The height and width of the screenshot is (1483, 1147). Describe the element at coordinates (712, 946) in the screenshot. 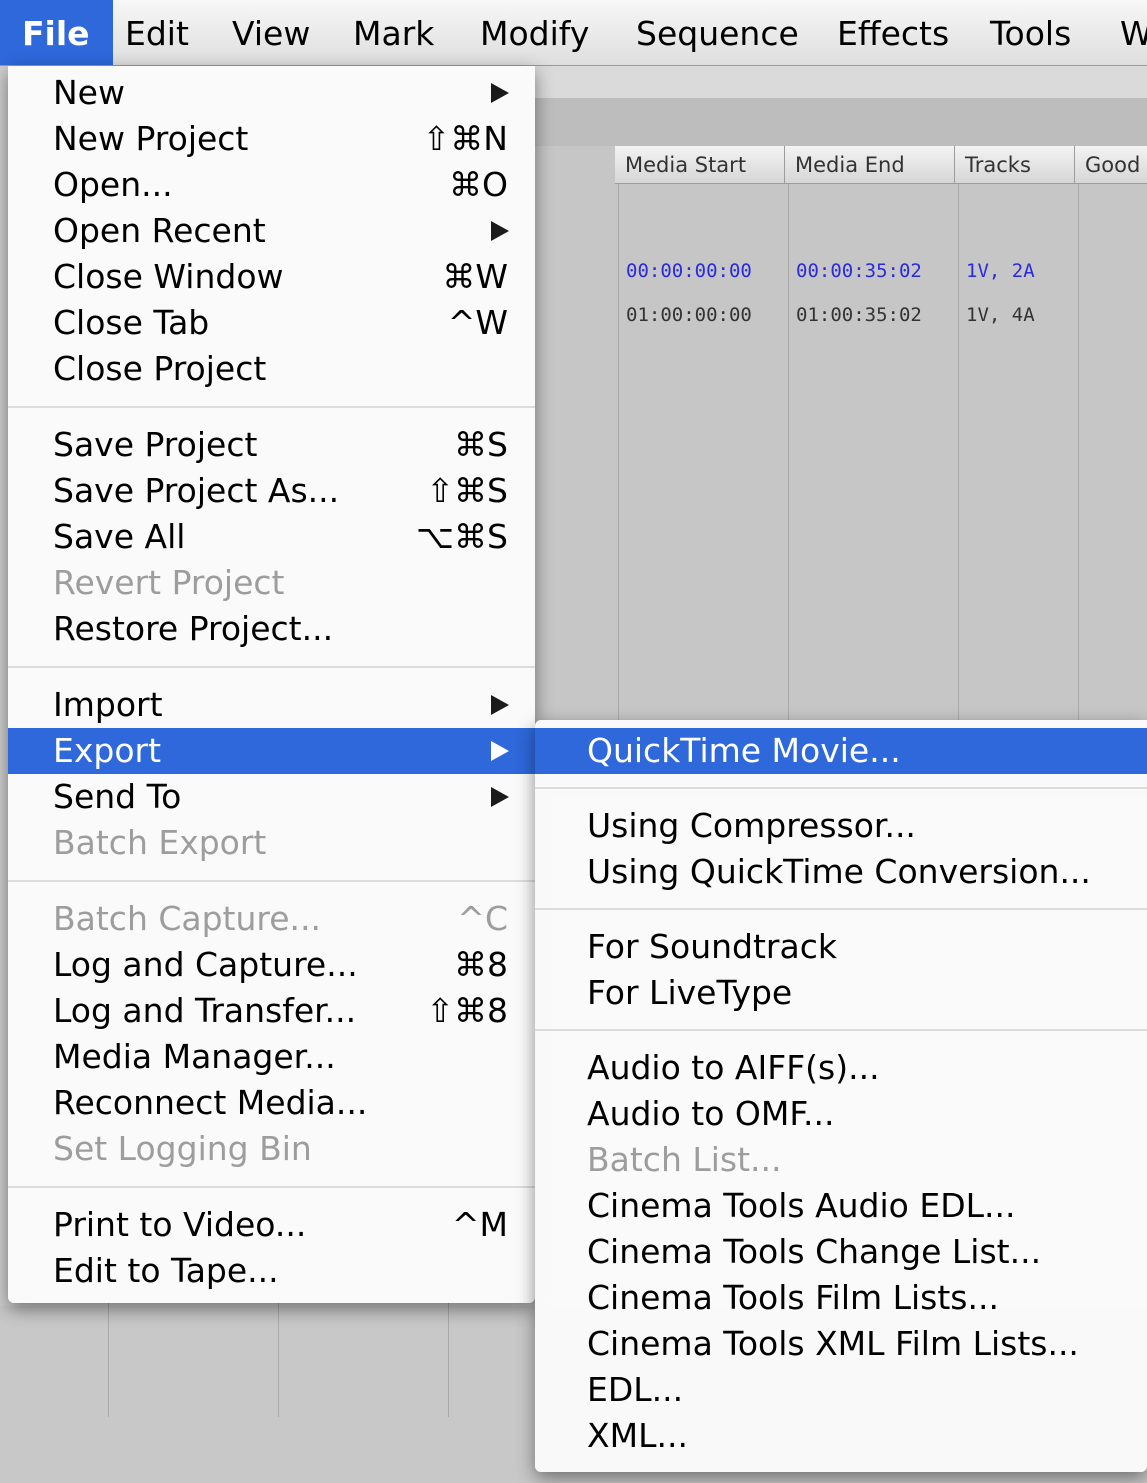

I see `menu-item-label: For Soundtrack` at that location.